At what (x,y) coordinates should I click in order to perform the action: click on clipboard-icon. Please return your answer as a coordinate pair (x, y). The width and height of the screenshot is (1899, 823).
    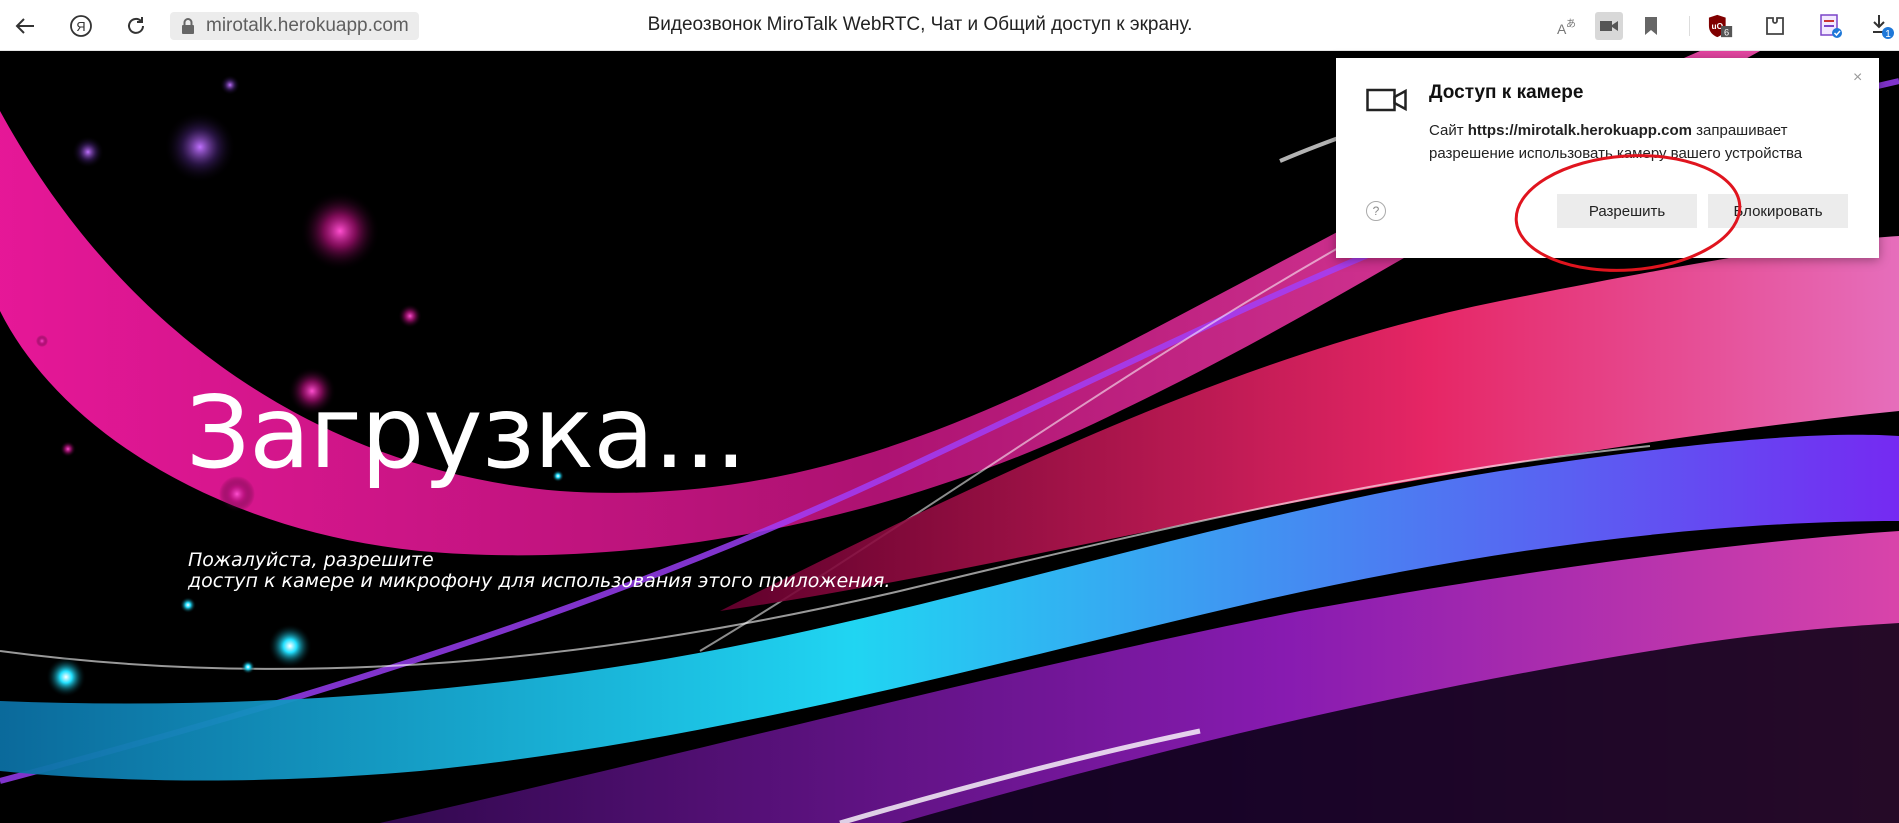
    Looking at the image, I should click on (1831, 26).